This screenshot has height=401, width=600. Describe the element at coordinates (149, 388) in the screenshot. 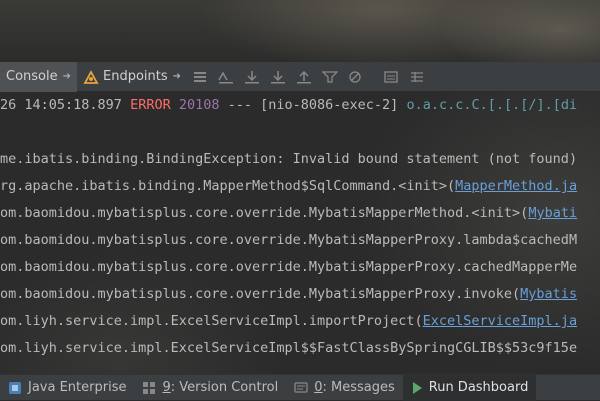

I see `version-control-icon` at that location.